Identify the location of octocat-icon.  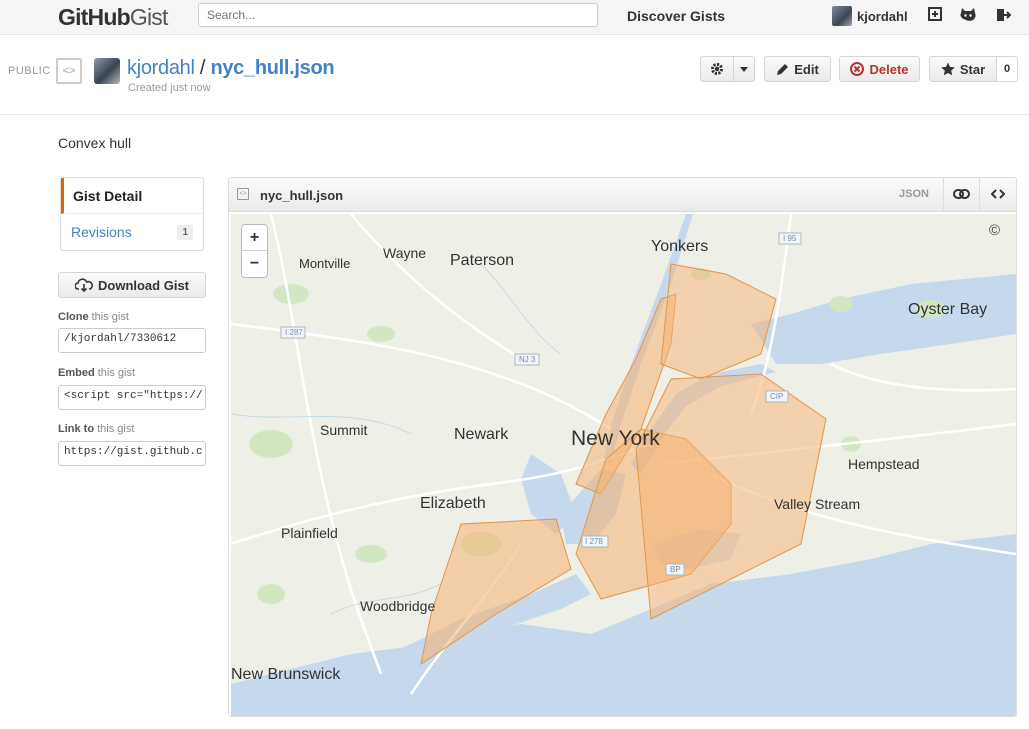
(968, 16).